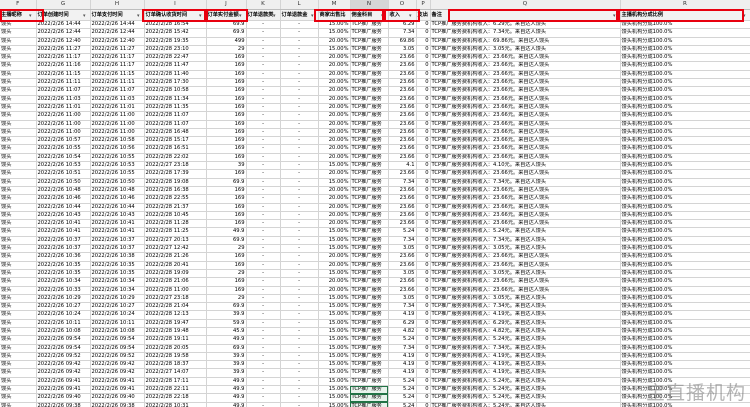 The image size is (750, 407). Describe the element at coordinates (117, 25) in the screenshot. I see `table-cell: 2022/2/26 14:44` at that location.